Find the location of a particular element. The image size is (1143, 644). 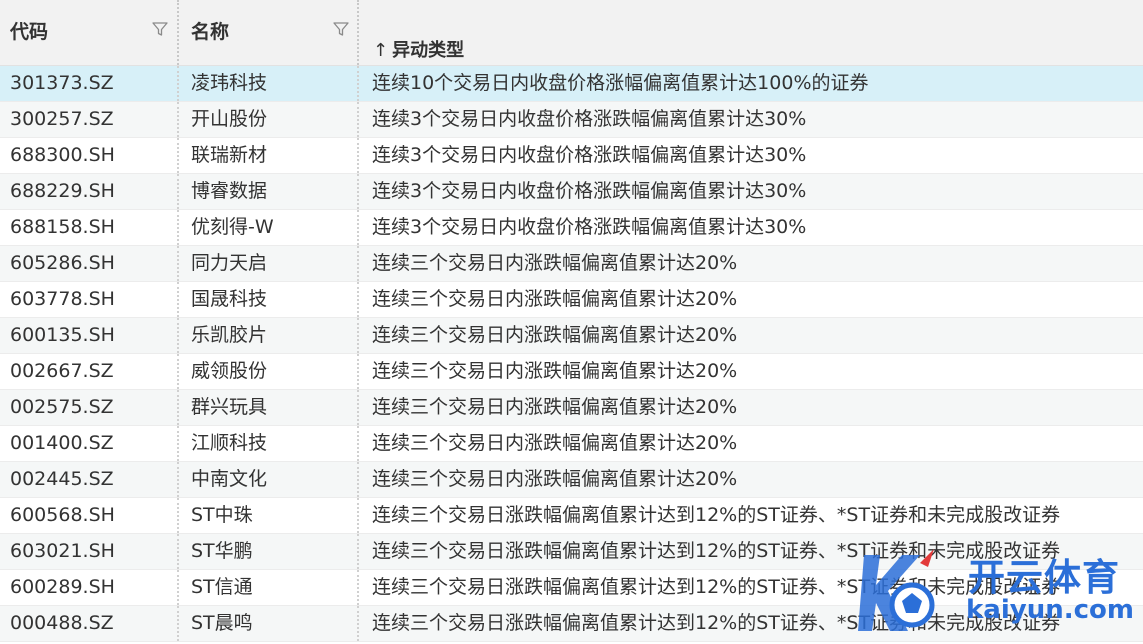

table-row: 002575.SZ 群兴玩具 连续三个交易日内涨跌幅偏离值累计达20% is located at coordinates (571, 408).